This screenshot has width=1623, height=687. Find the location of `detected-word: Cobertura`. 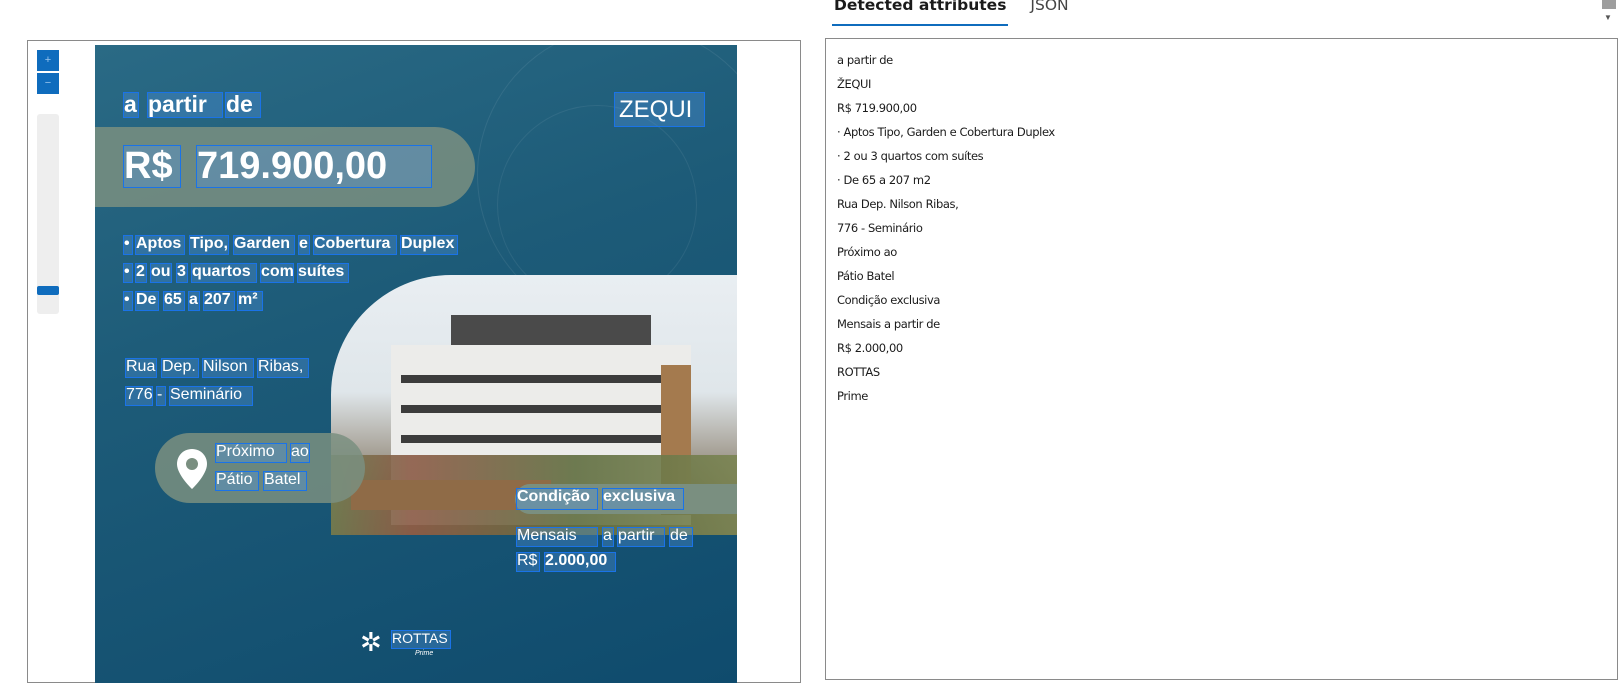

detected-word: Cobertura is located at coordinates (355, 245).